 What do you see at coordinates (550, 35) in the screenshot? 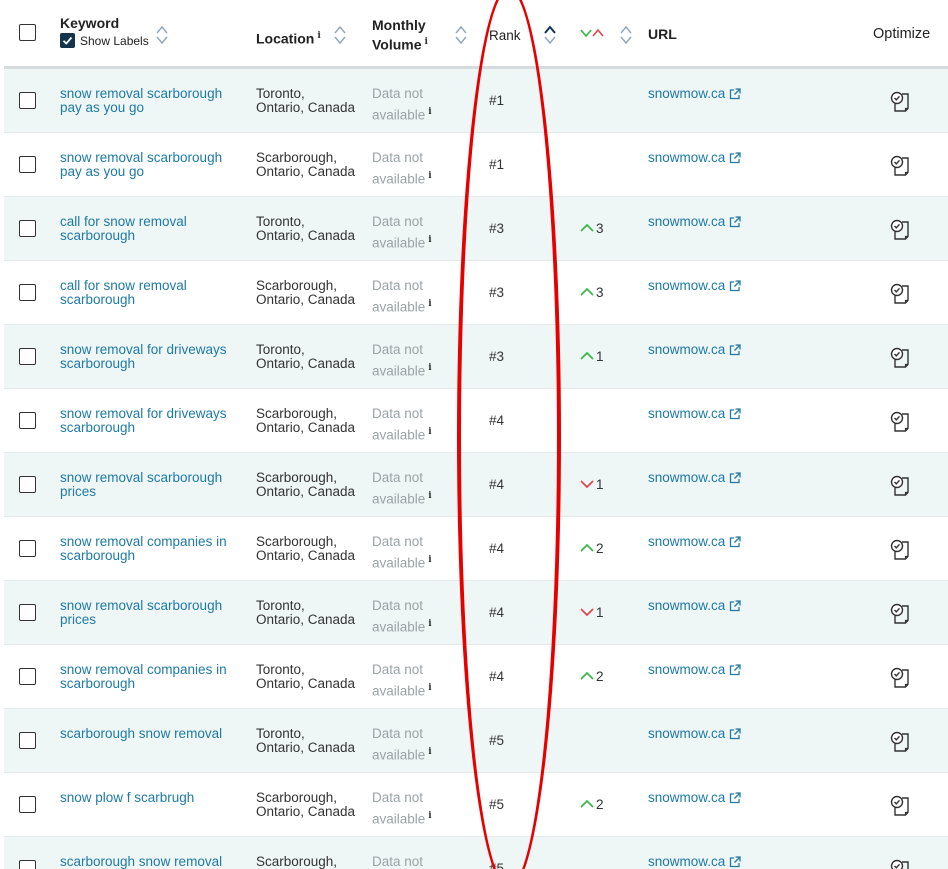
I see `sort-rank-icon` at bounding box center [550, 35].